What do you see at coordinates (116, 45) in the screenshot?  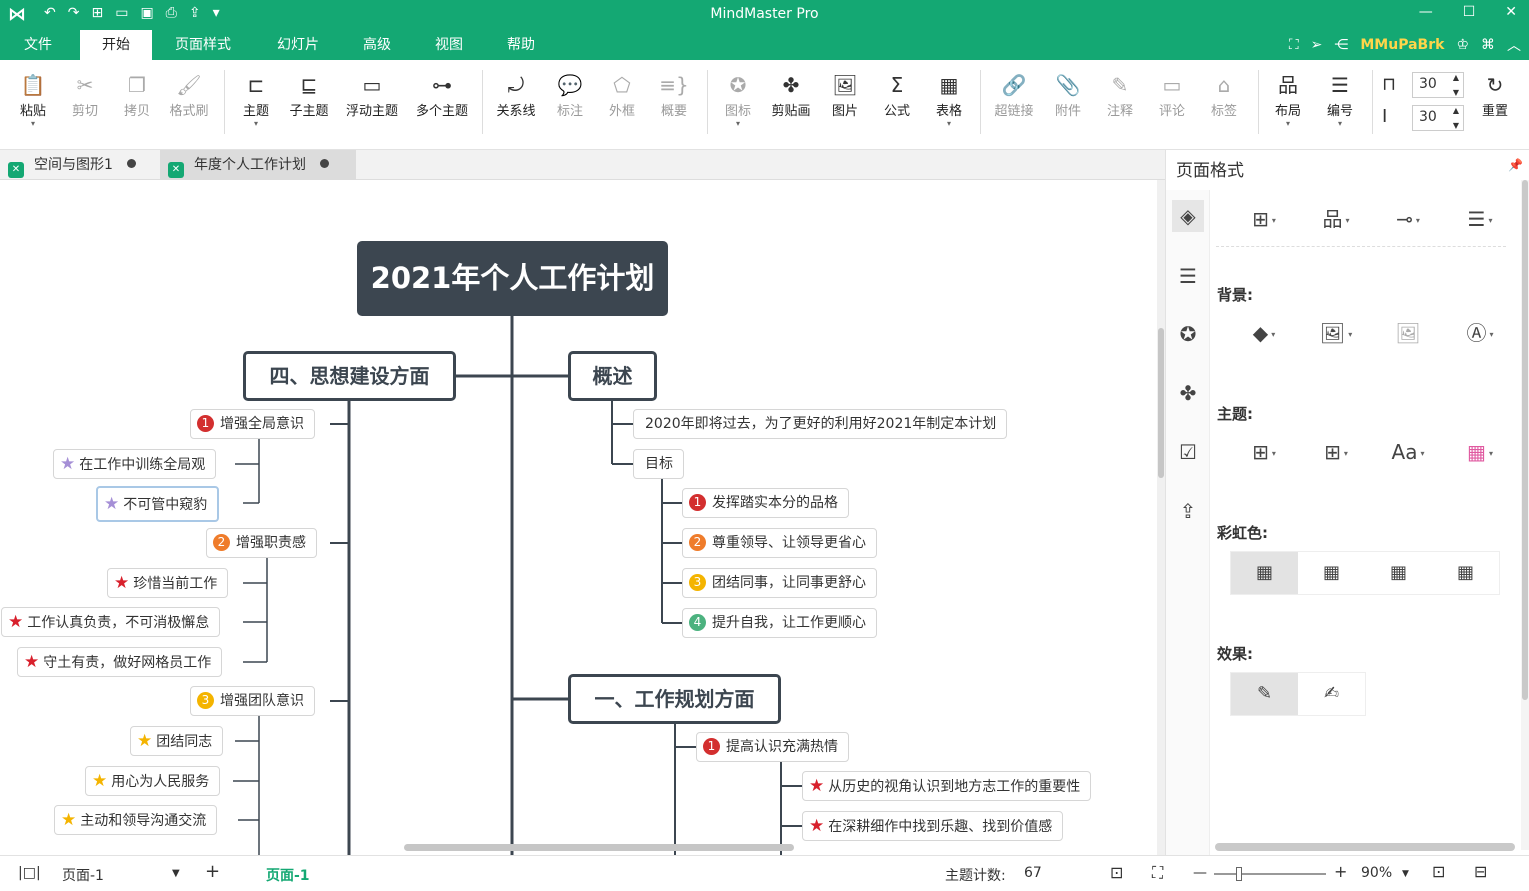 I see `tab-home: 开始` at bounding box center [116, 45].